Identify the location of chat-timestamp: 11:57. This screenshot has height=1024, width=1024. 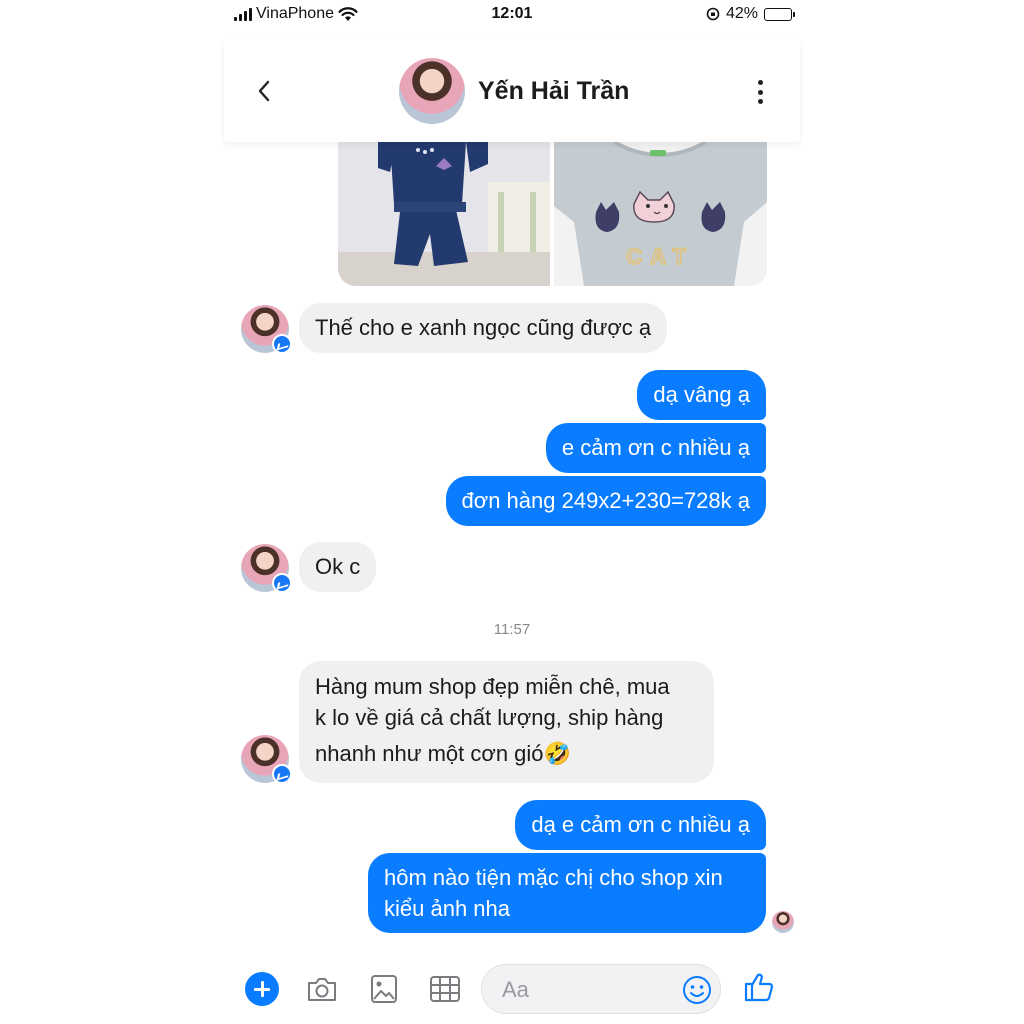
(512, 629).